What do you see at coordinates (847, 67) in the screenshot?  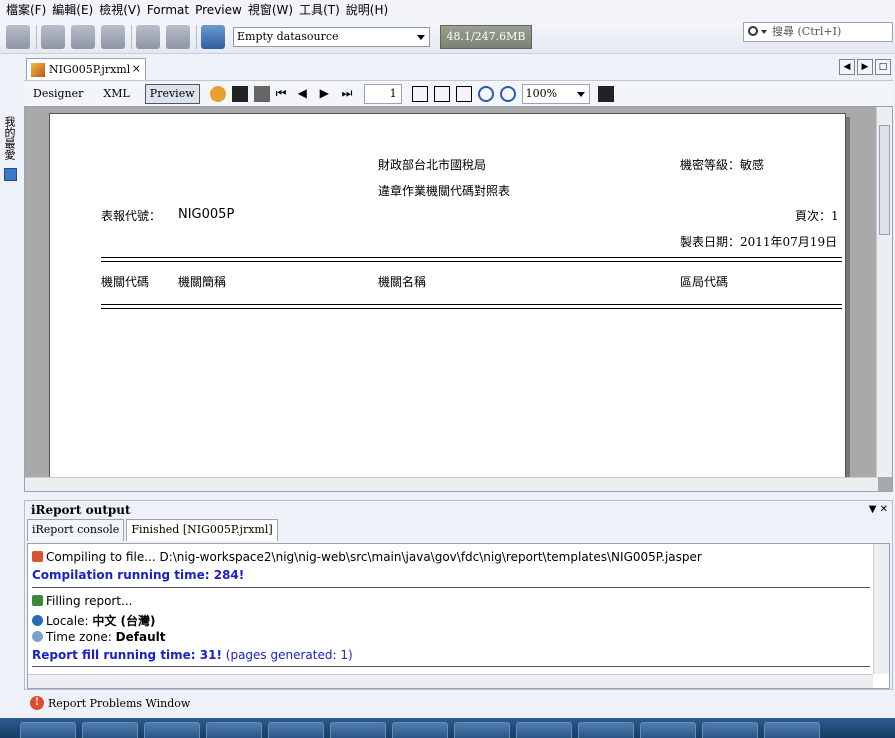 I see `scroll-left-icon: ◀` at bounding box center [847, 67].